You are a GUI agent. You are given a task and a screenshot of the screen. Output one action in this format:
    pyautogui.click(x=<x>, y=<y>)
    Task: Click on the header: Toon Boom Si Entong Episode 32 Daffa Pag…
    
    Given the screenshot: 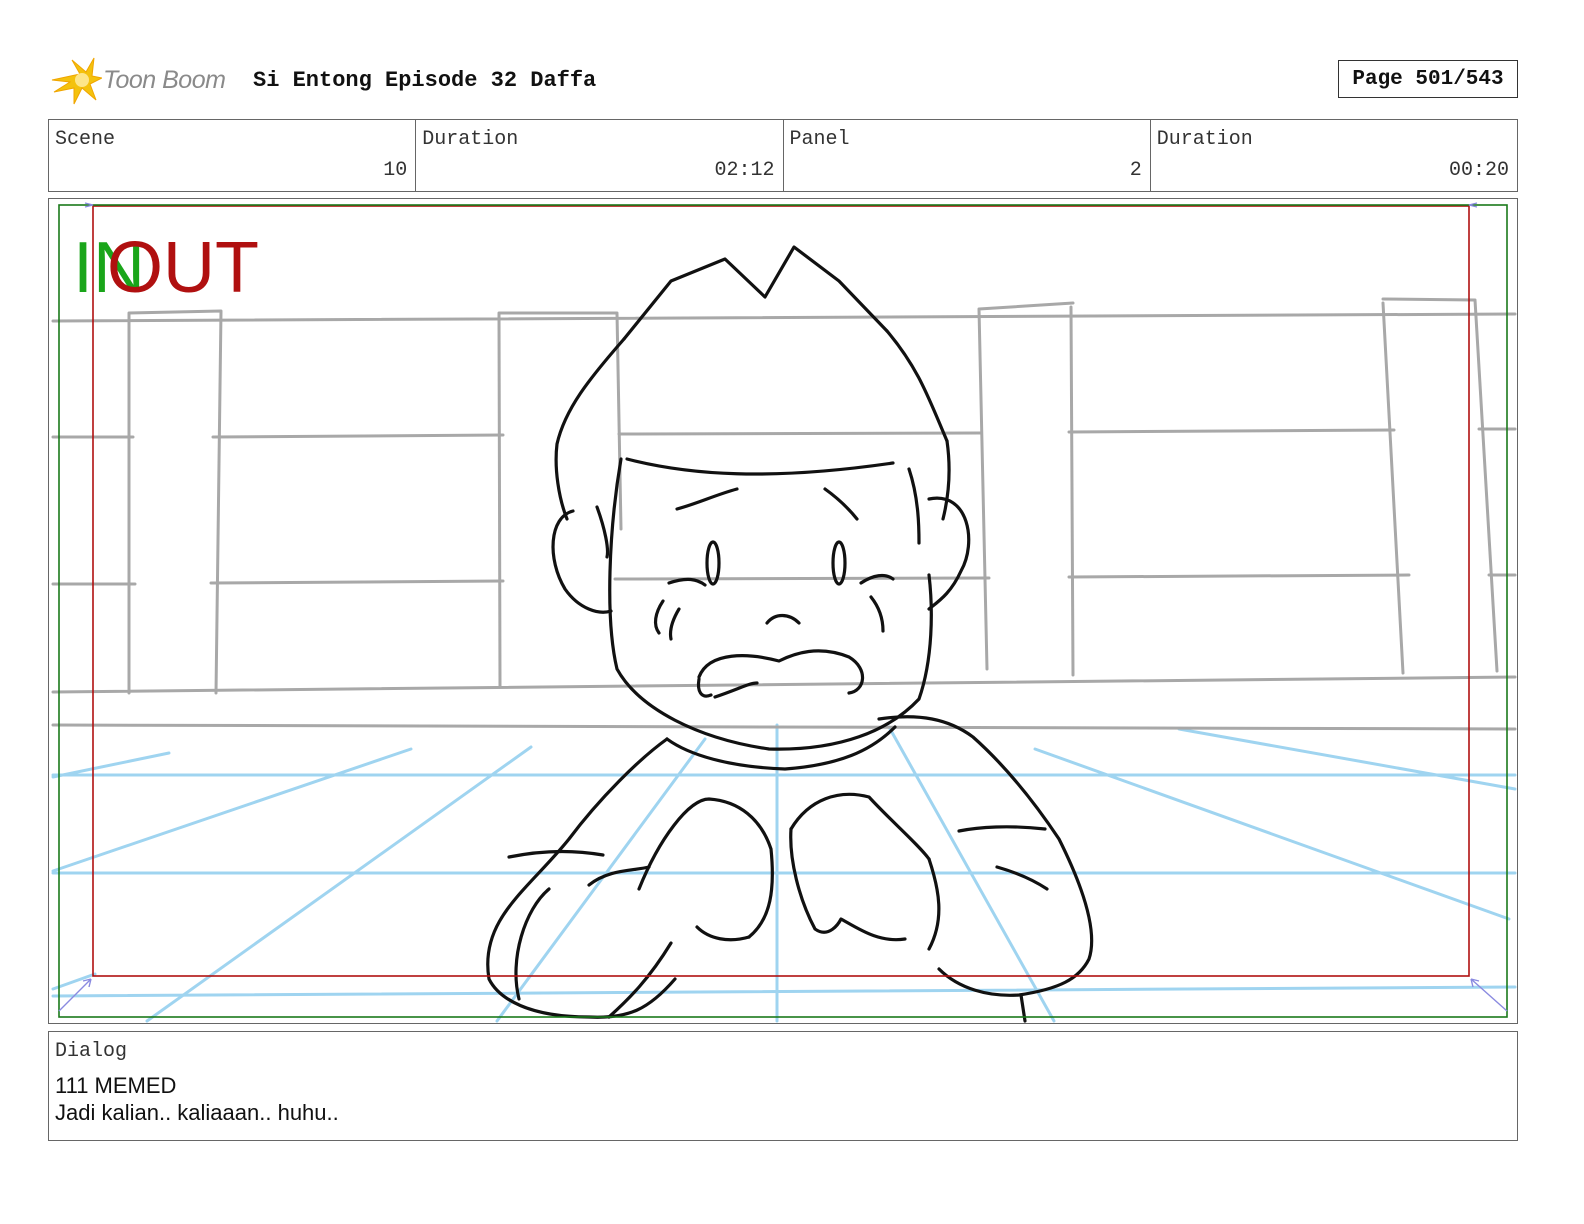 What is the action you would take?
    pyautogui.click(x=793, y=81)
    